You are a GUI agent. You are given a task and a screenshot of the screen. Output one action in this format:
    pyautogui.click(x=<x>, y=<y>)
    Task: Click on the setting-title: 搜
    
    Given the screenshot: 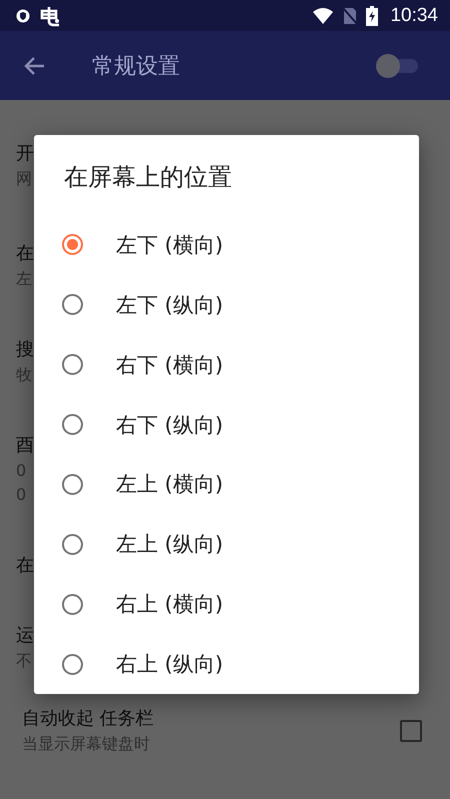 What is the action you would take?
    pyautogui.click(x=25, y=350)
    